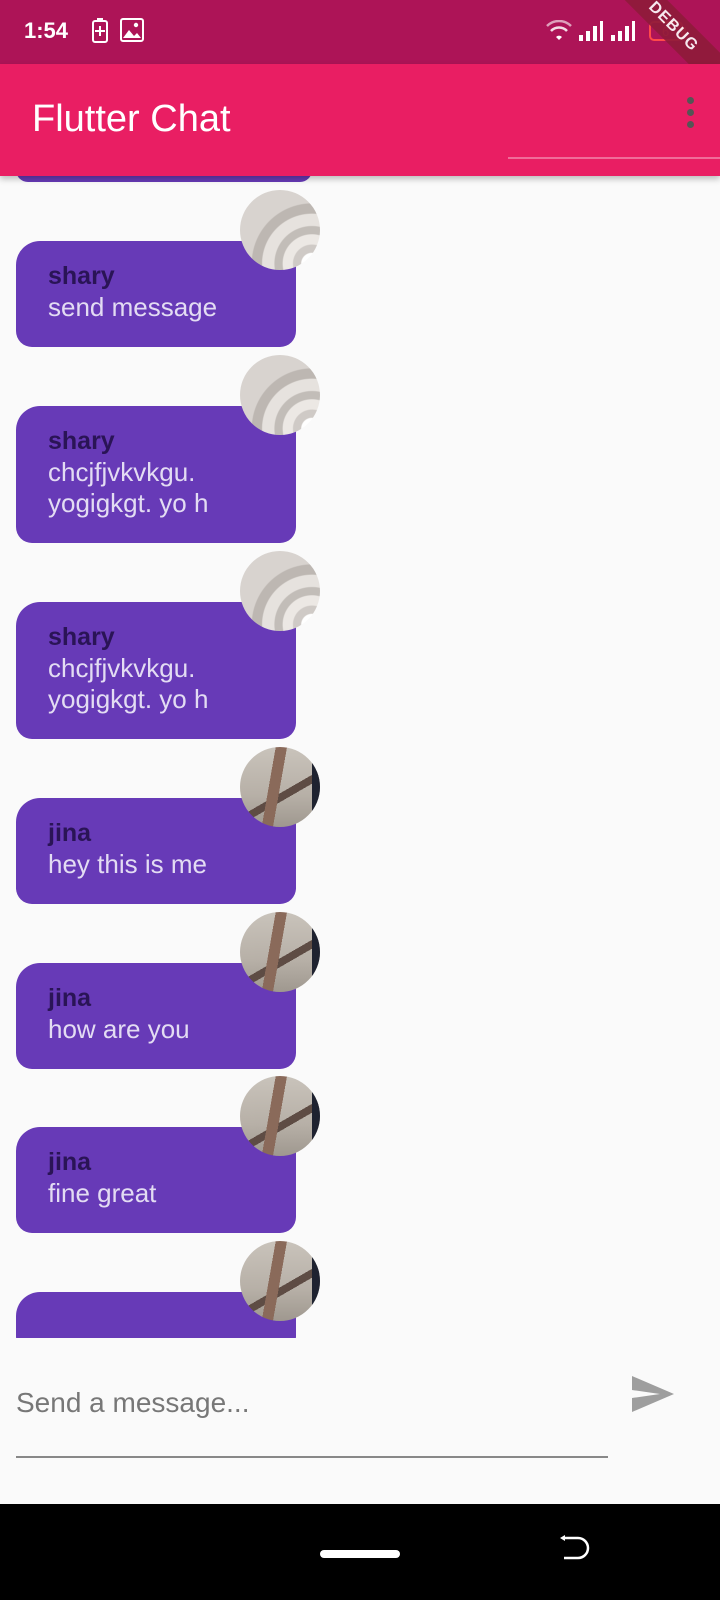 The height and width of the screenshot is (1600, 720). I want to click on partial-bubble, so click(164, 179).